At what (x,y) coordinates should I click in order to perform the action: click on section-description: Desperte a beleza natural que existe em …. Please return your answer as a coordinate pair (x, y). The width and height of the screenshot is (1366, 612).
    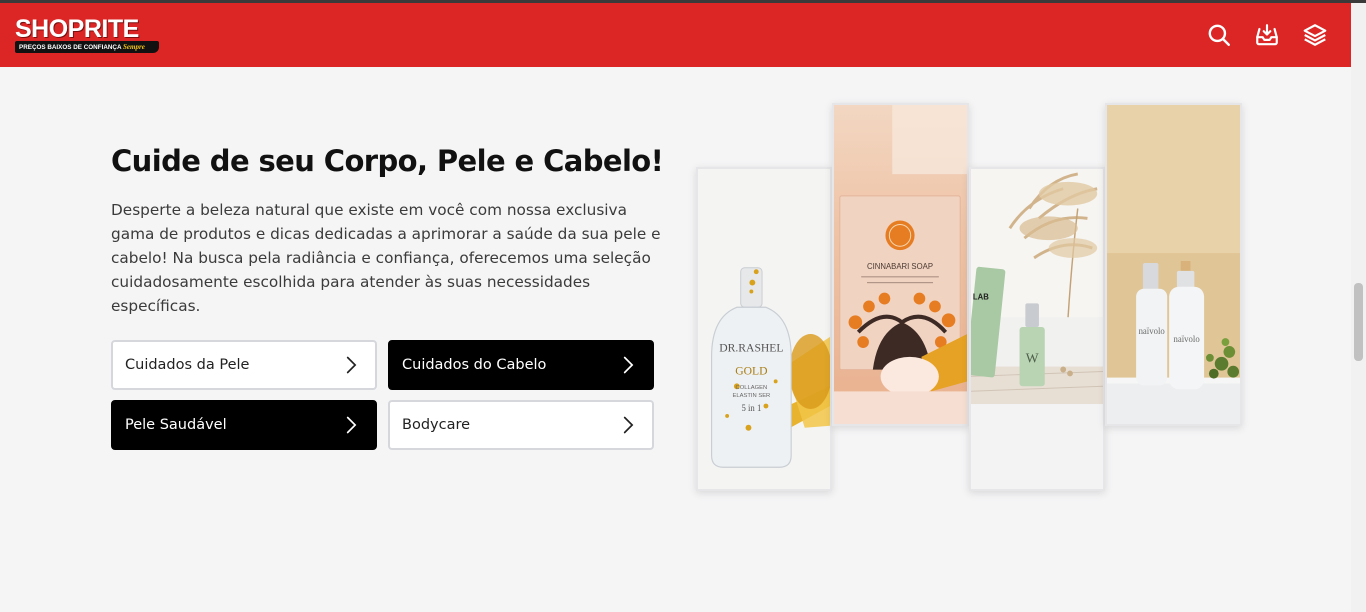
    Looking at the image, I should click on (386, 258).